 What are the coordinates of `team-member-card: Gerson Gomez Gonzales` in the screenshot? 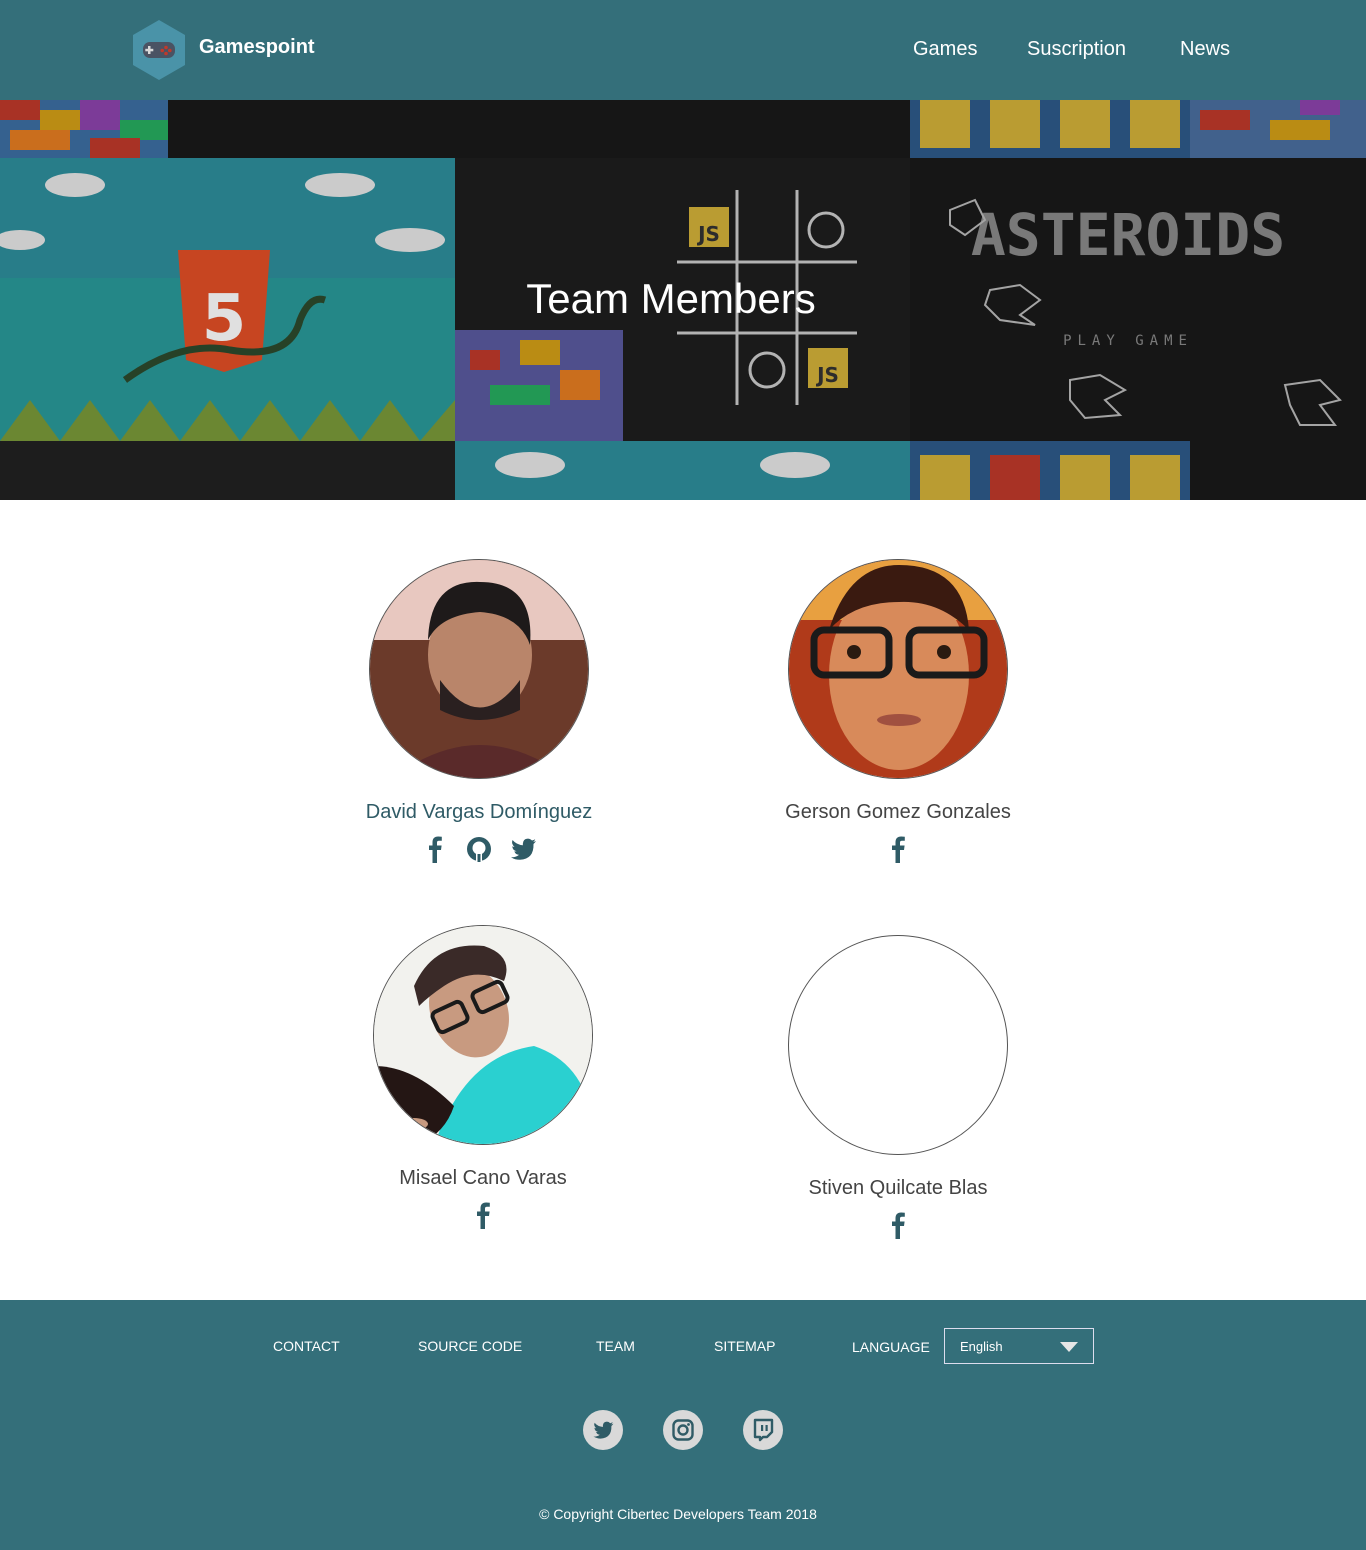 It's located at (898, 712).